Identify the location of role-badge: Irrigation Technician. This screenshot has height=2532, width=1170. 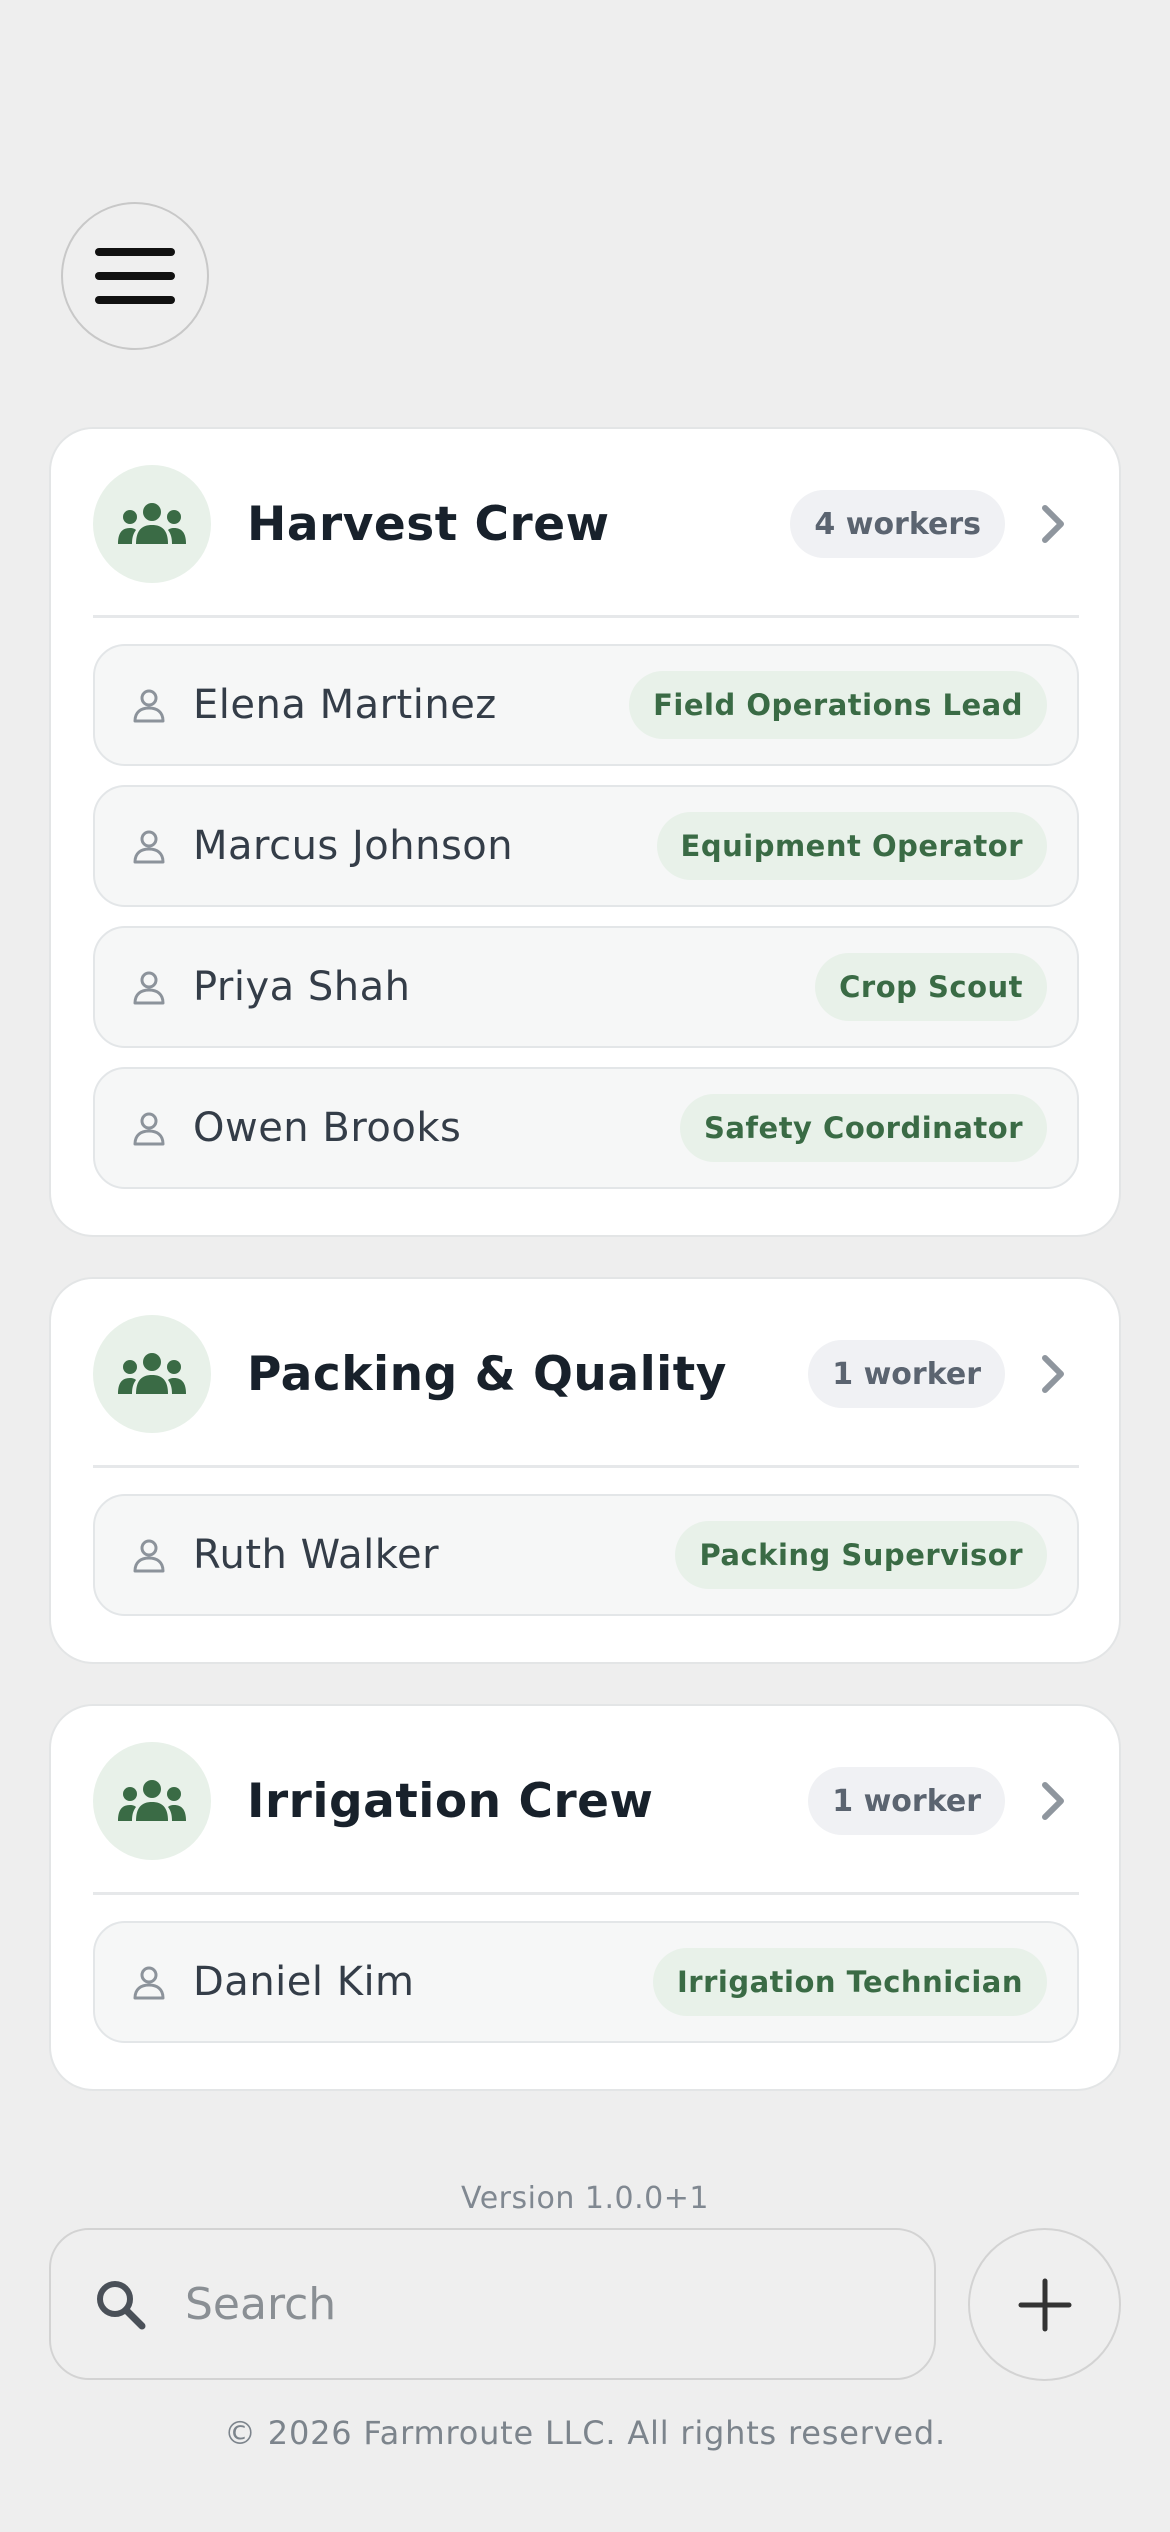
(850, 1982).